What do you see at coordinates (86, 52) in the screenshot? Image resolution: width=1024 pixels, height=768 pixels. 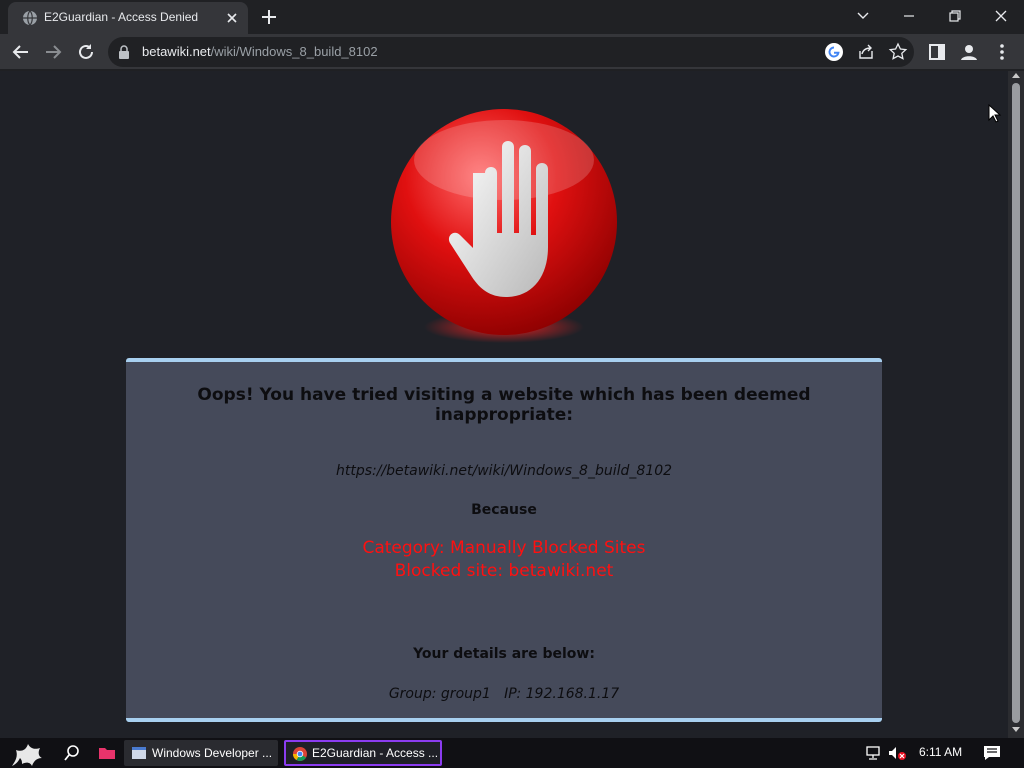 I see `reload-icon` at bounding box center [86, 52].